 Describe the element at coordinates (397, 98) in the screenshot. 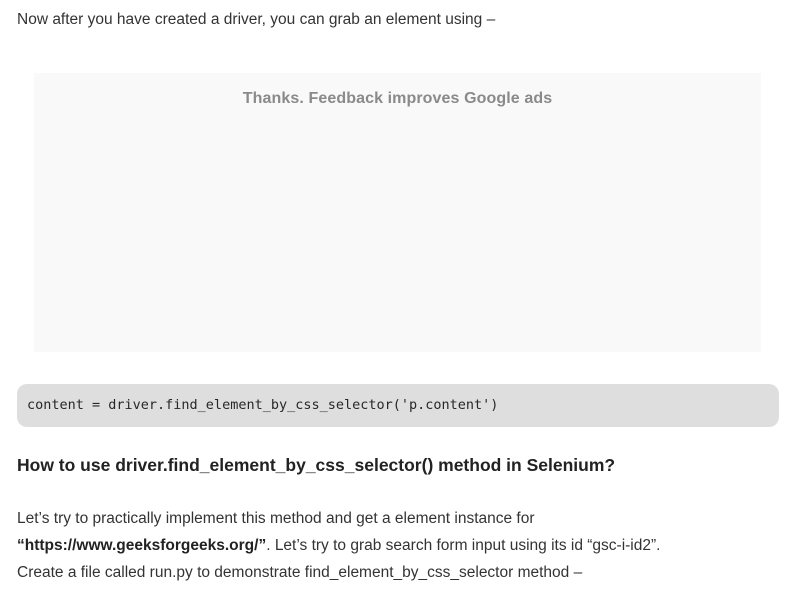

I see `ad-feedback-text: Thanks. Feedback improves Google ads` at that location.